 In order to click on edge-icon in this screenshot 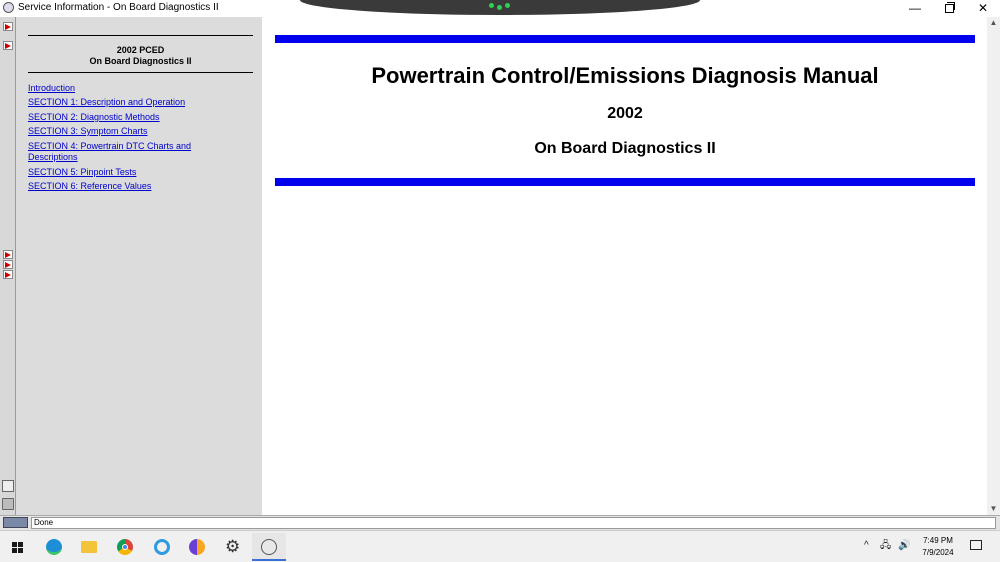, I will do `click(54, 547)`.